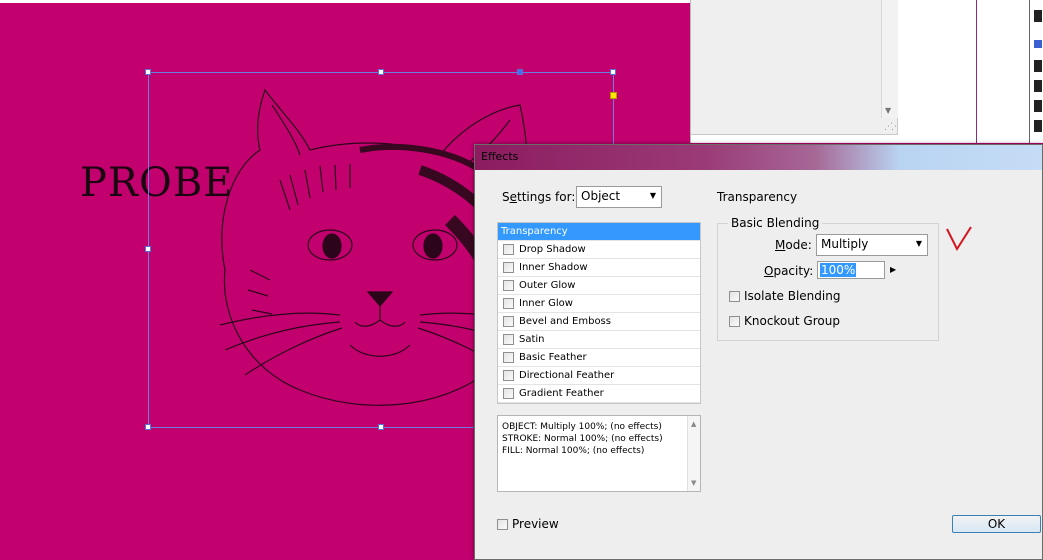  I want to click on effect-satin: Satin, so click(599, 340).